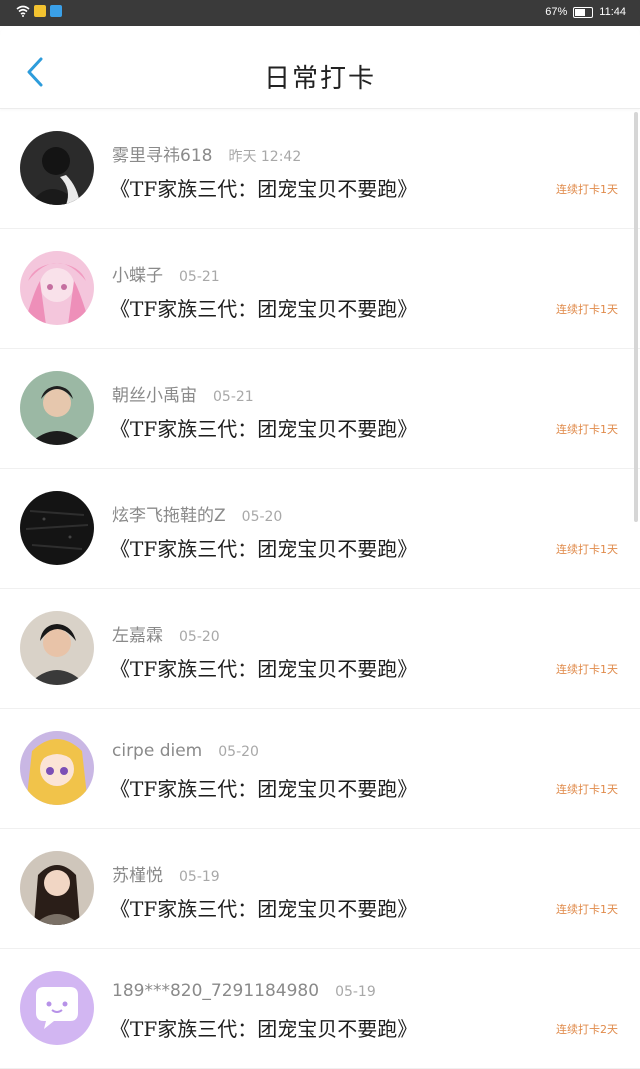 This screenshot has height=1069, width=640. What do you see at coordinates (636, 317) in the screenshot?
I see `scrollbar` at bounding box center [636, 317].